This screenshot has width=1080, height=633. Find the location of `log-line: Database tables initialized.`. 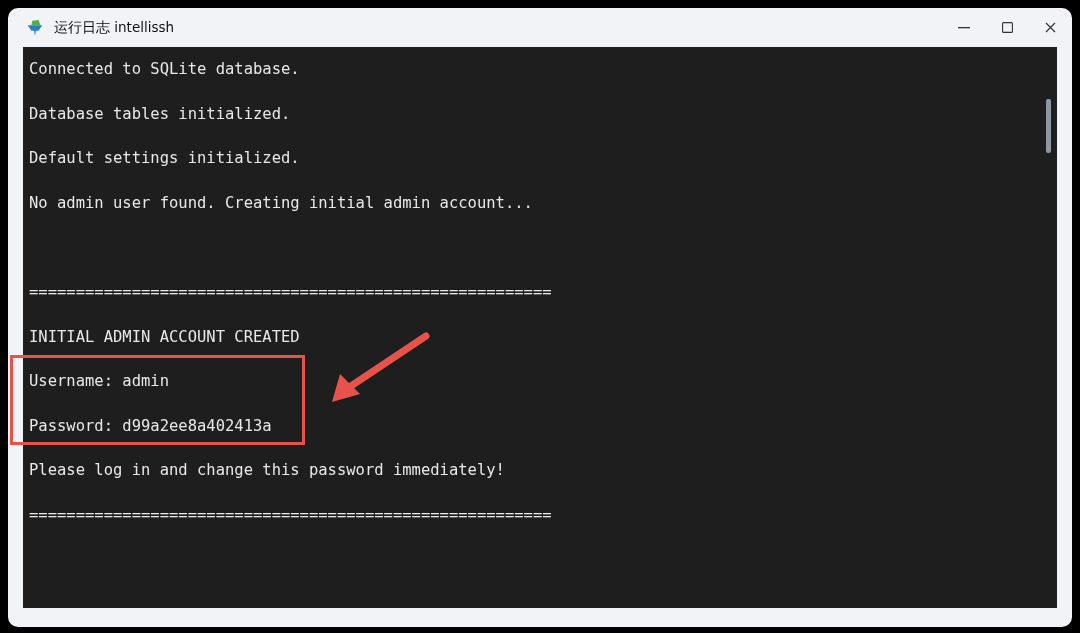

log-line: Database tables initialized. is located at coordinates (160, 114).